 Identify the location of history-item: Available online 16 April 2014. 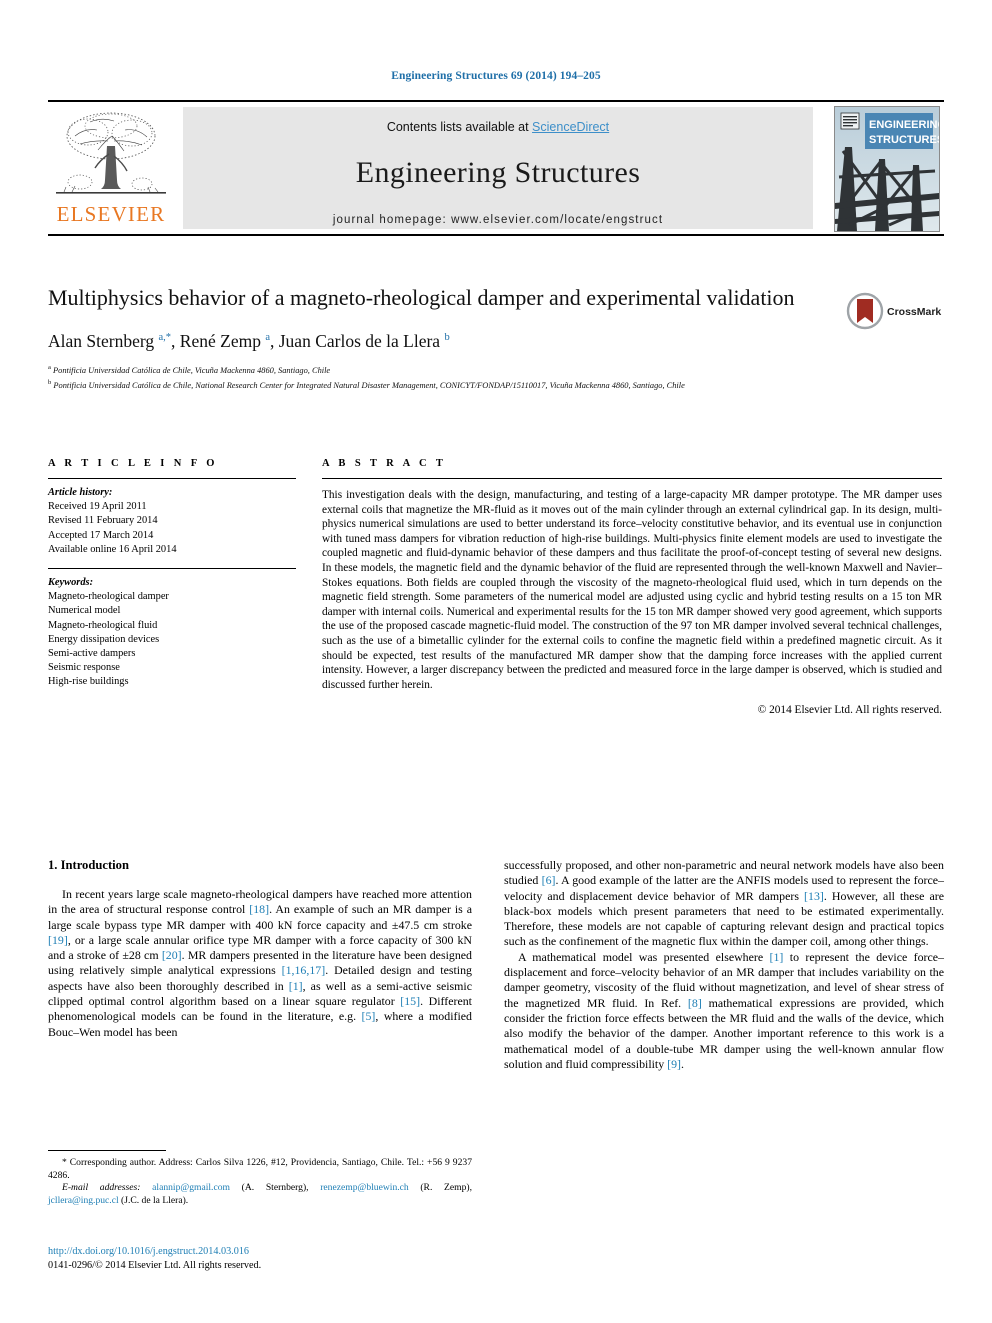
(112, 549).